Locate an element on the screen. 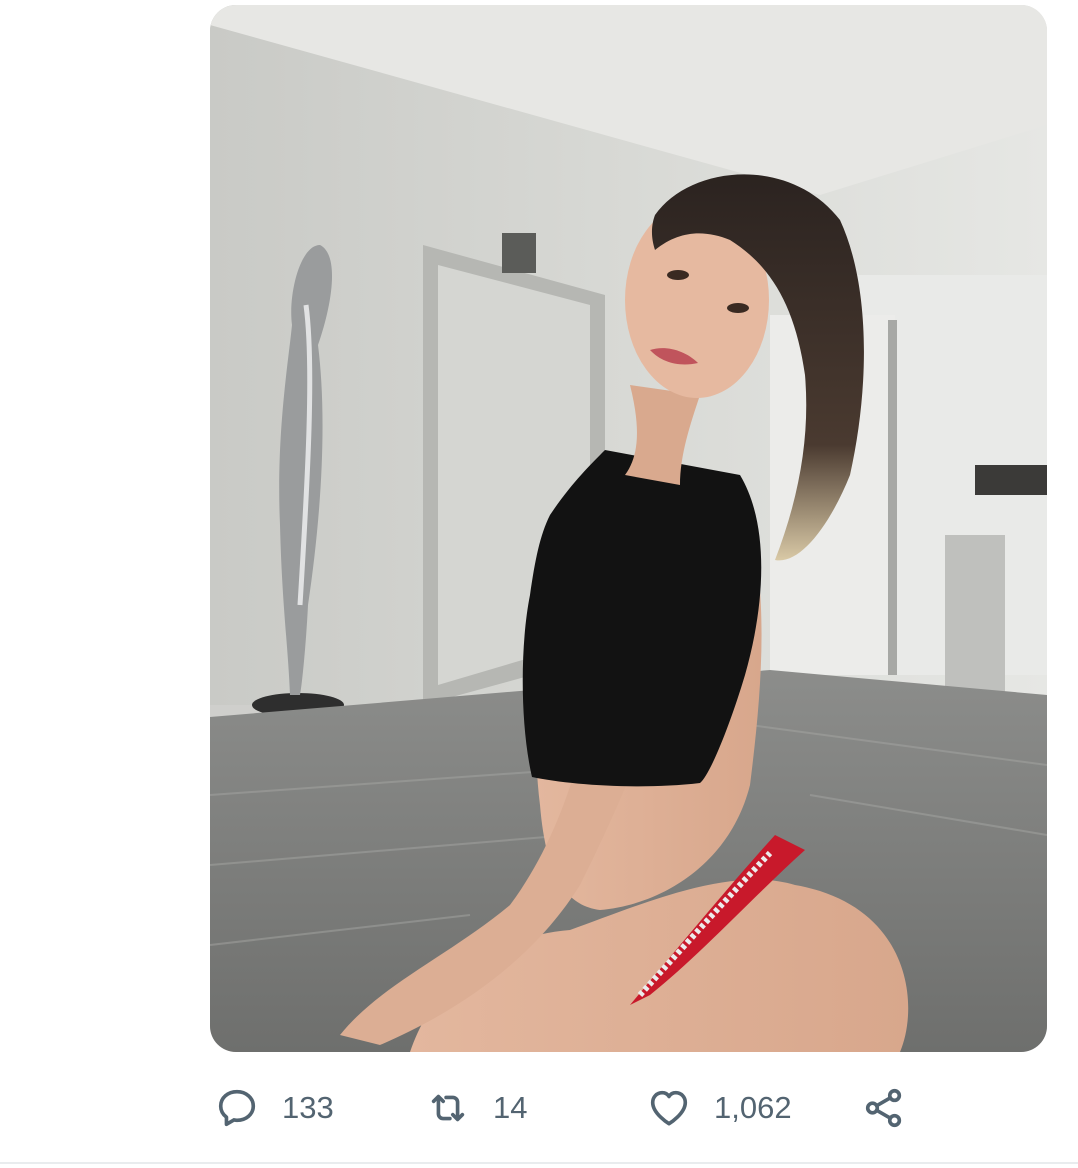  like-button: 1,062 is located at coordinates (719, 1108).